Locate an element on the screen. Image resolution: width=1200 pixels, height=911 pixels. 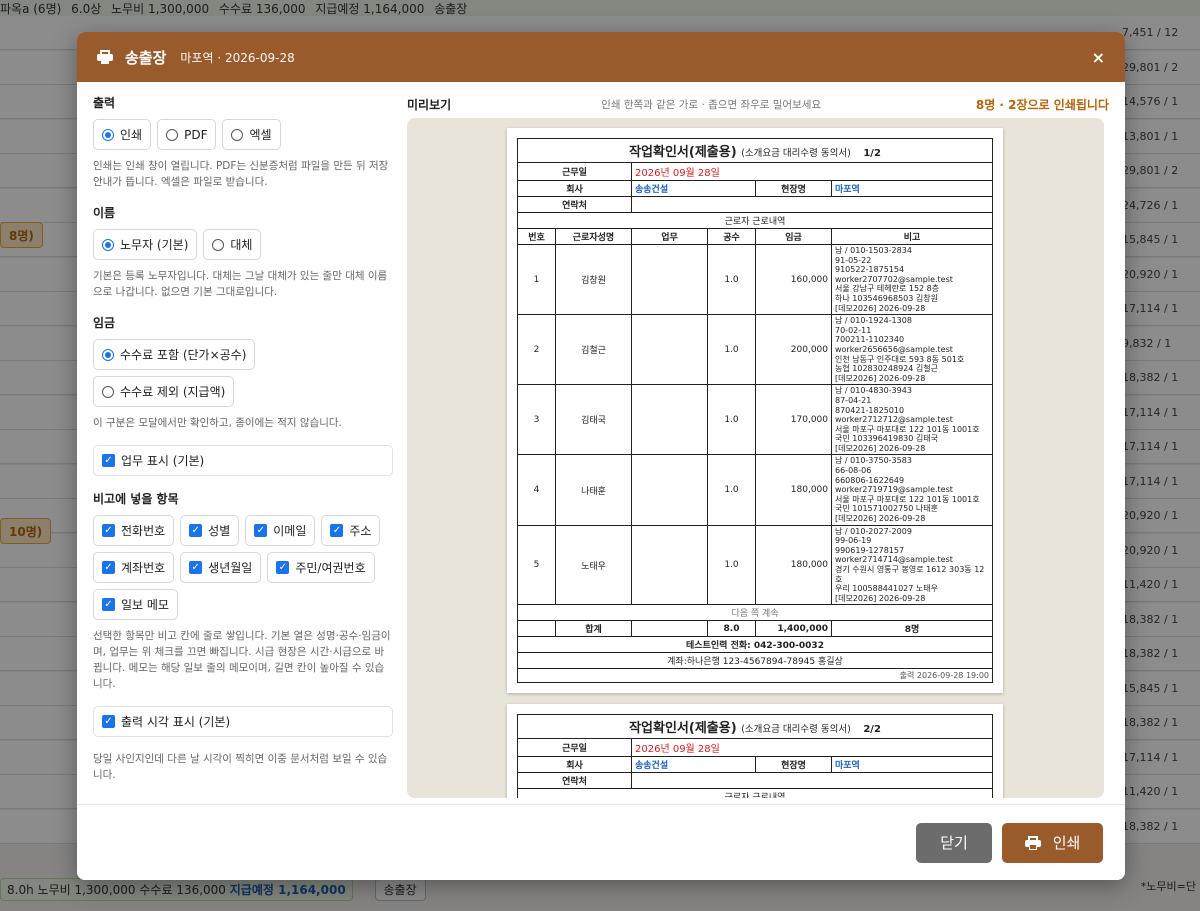
print-button: 인쇄 is located at coordinates (1052, 842).